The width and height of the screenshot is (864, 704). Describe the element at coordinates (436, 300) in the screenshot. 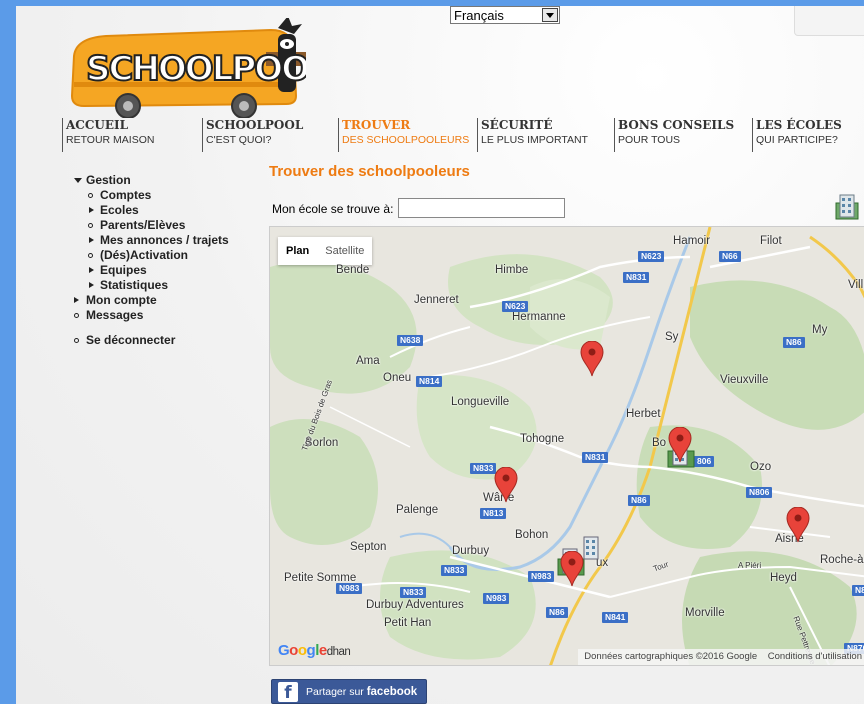

I see `place-label: Jenneret` at that location.